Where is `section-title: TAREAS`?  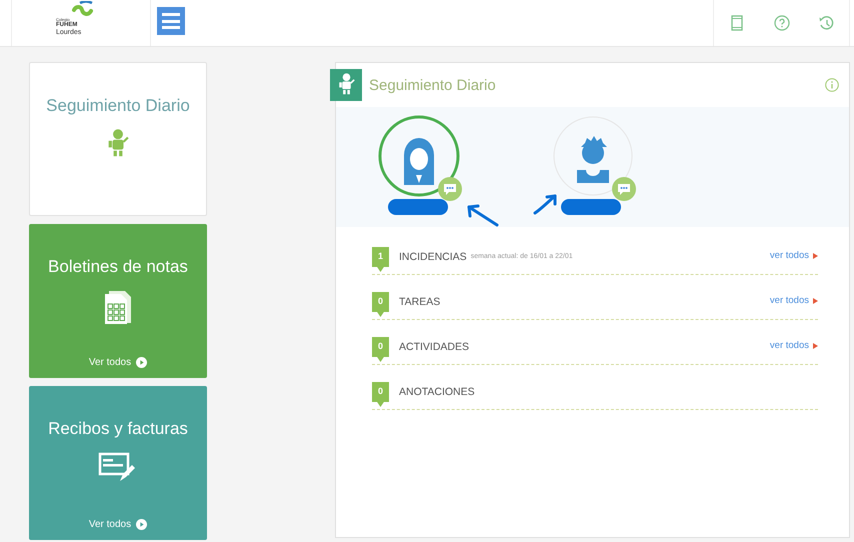
section-title: TAREAS is located at coordinates (419, 302).